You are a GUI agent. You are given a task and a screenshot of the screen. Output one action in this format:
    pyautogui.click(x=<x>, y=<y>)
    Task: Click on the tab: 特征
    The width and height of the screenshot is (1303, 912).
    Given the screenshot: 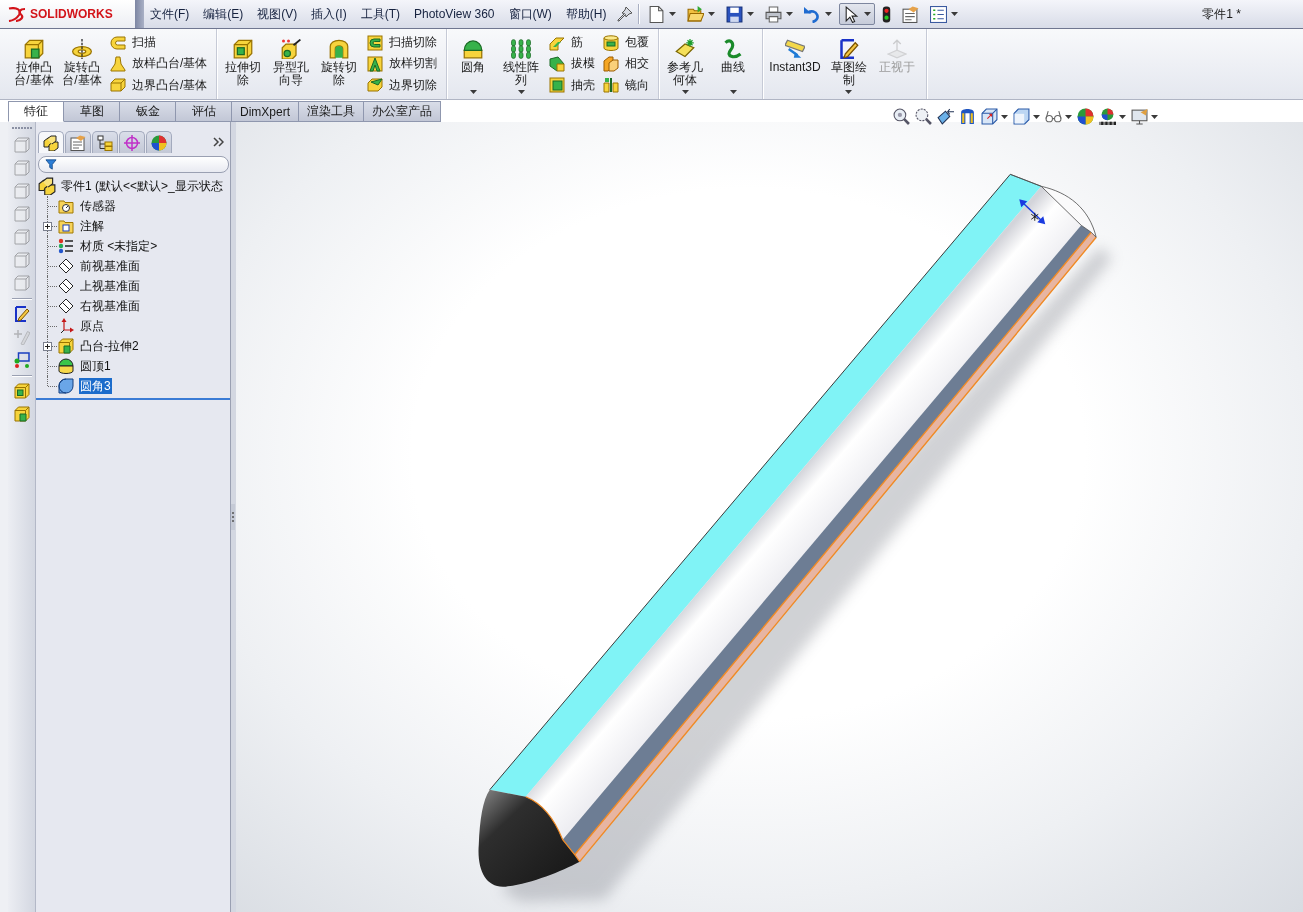 What is the action you would take?
    pyautogui.click(x=36, y=111)
    